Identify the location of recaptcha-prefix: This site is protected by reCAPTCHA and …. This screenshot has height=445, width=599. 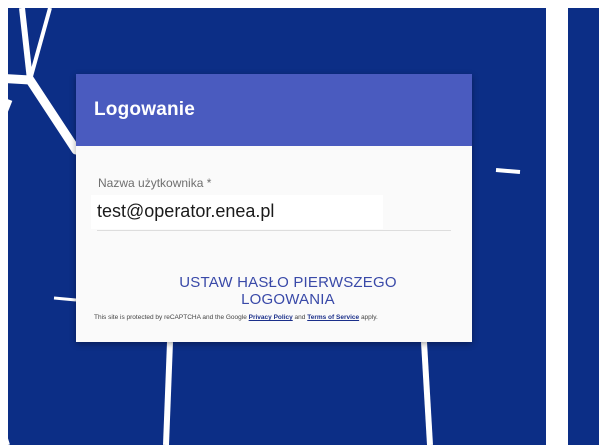
(170, 317).